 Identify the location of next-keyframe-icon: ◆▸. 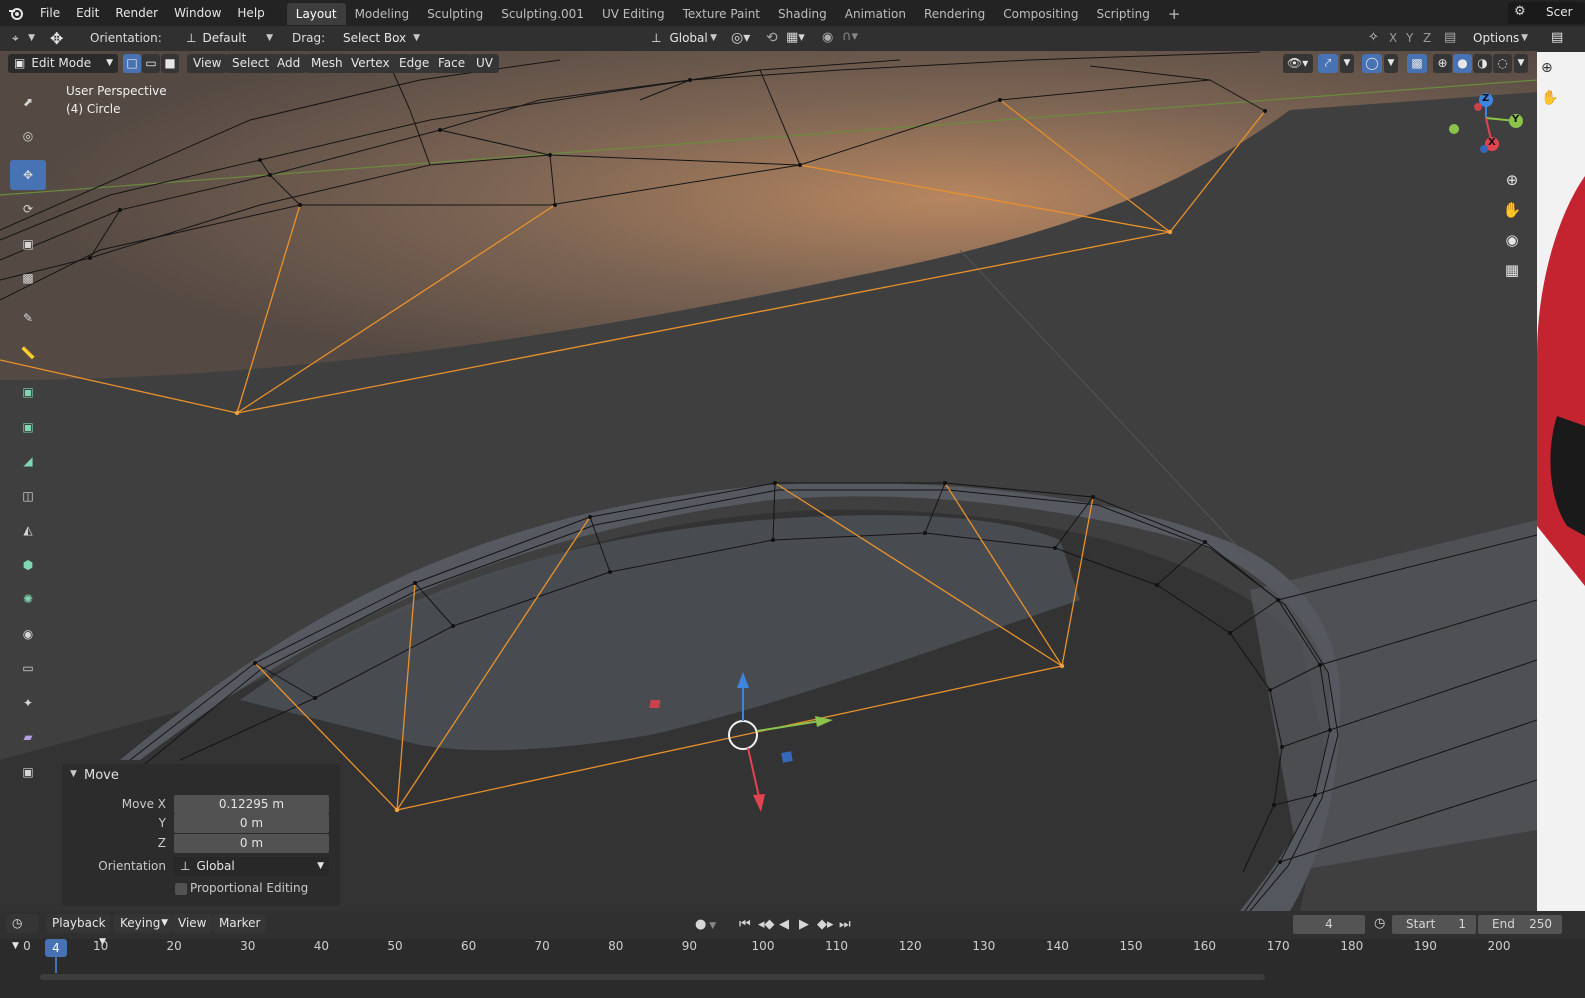
(825, 924).